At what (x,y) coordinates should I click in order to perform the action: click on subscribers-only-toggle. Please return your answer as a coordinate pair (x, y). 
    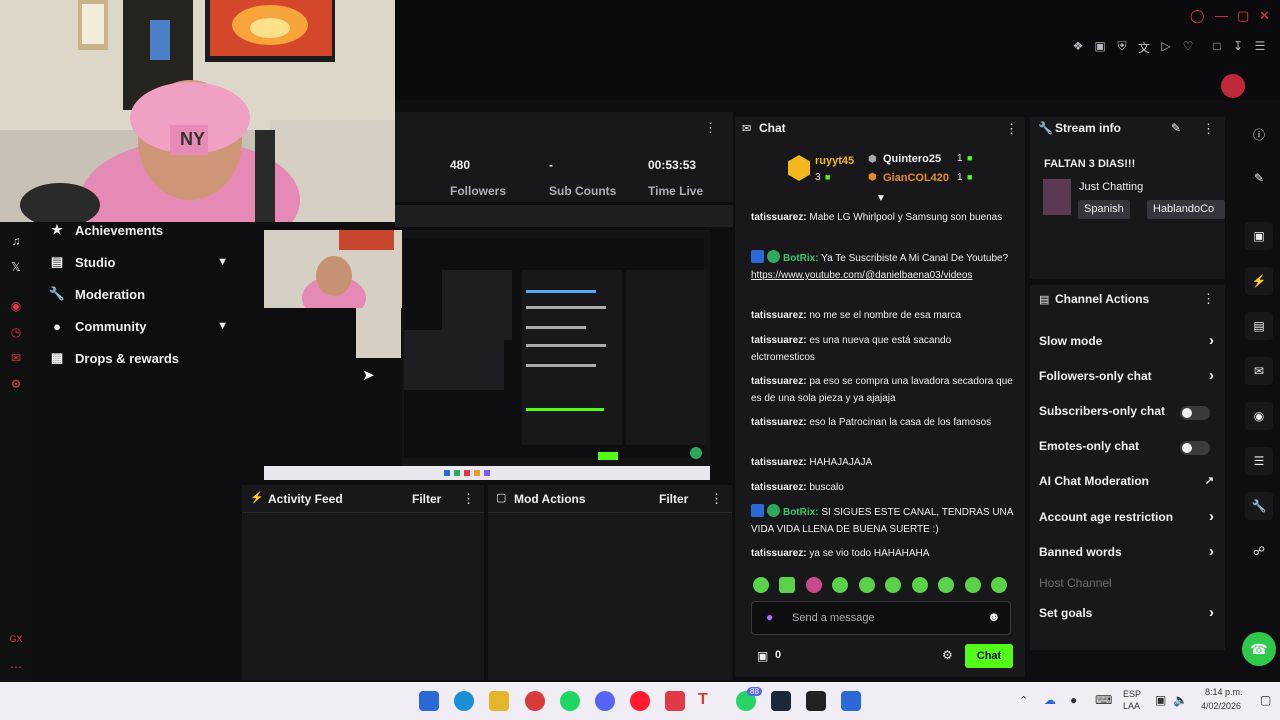
    Looking at the image, I should click on (1195, 413).